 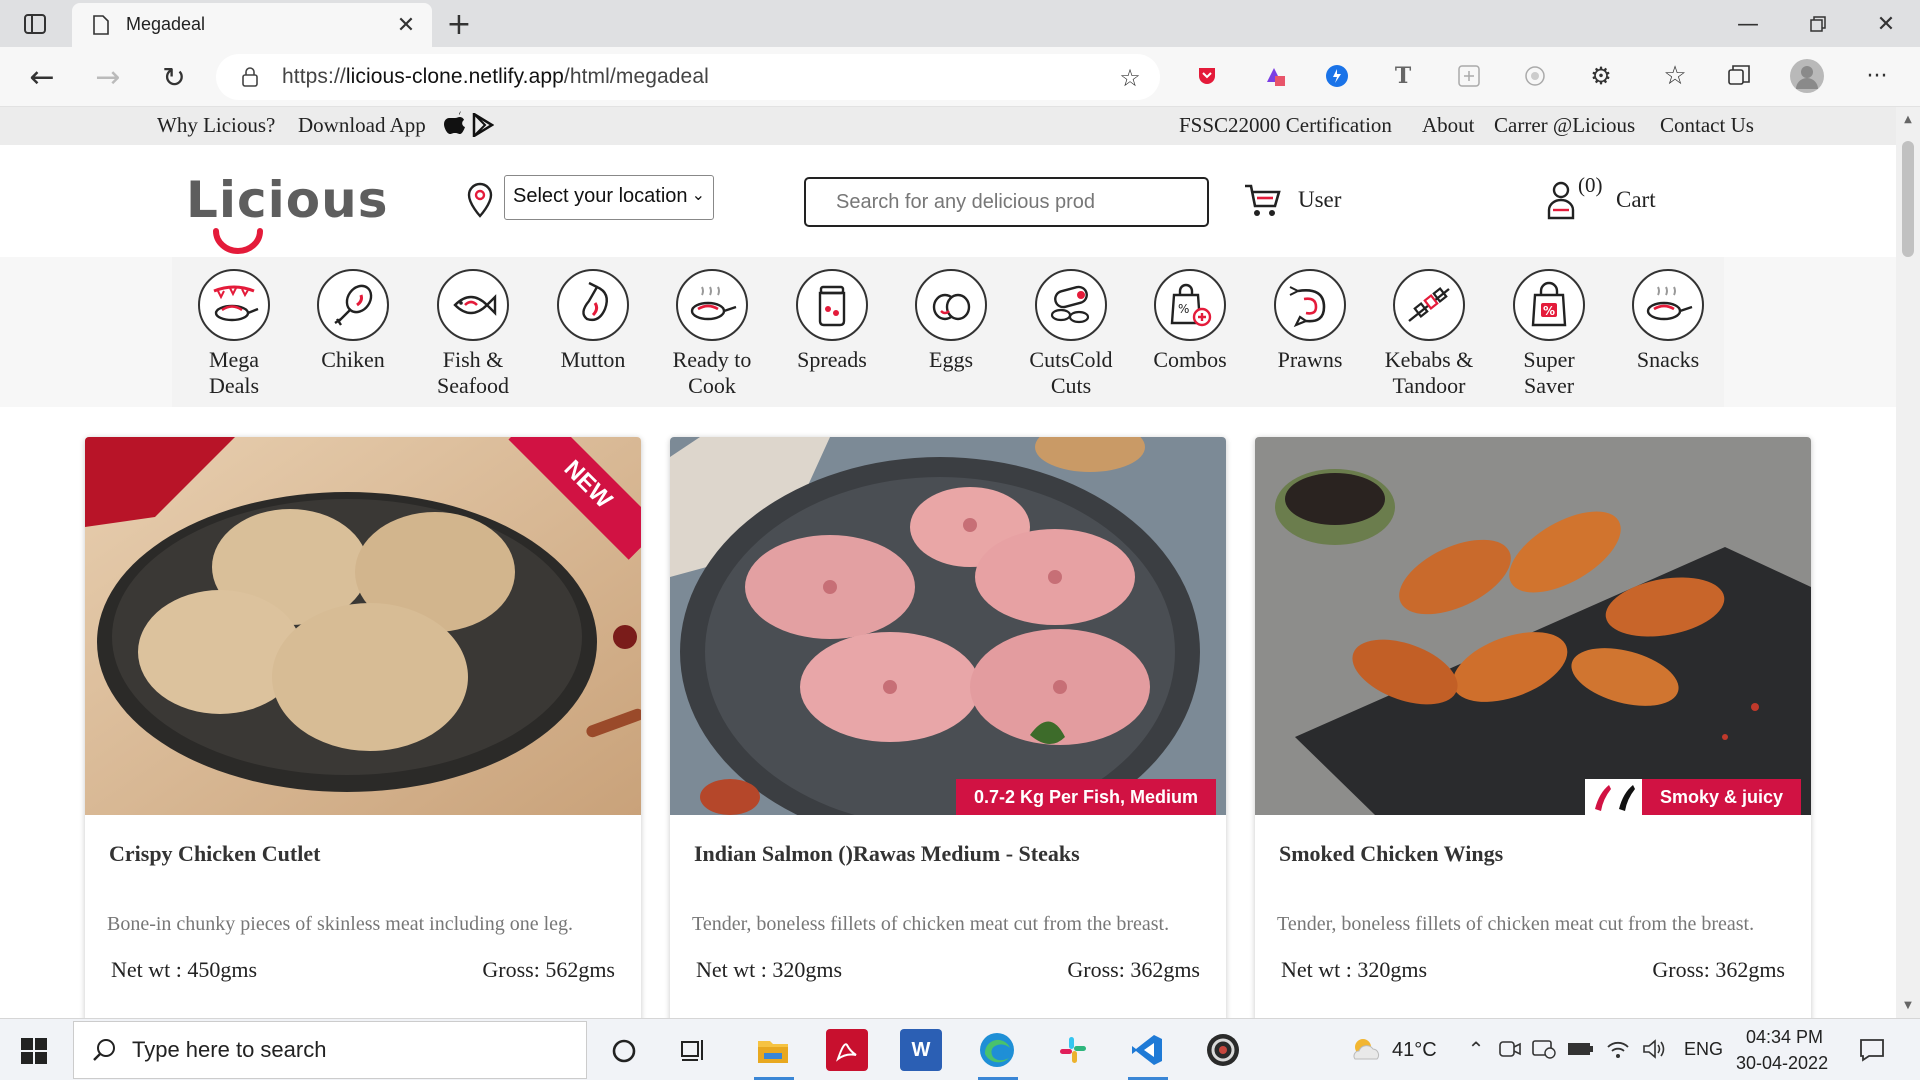 I want to click on category-label-line2: Cook, so click(x=712, y=385).